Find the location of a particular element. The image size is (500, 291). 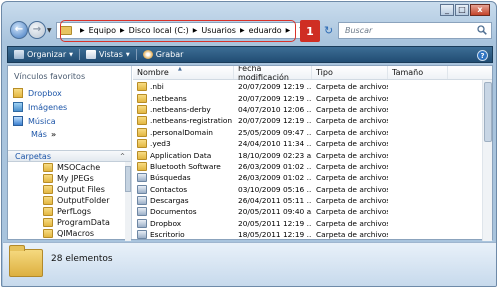

favorite-dropbox: Dropbox is located at coordinates (70, 93).